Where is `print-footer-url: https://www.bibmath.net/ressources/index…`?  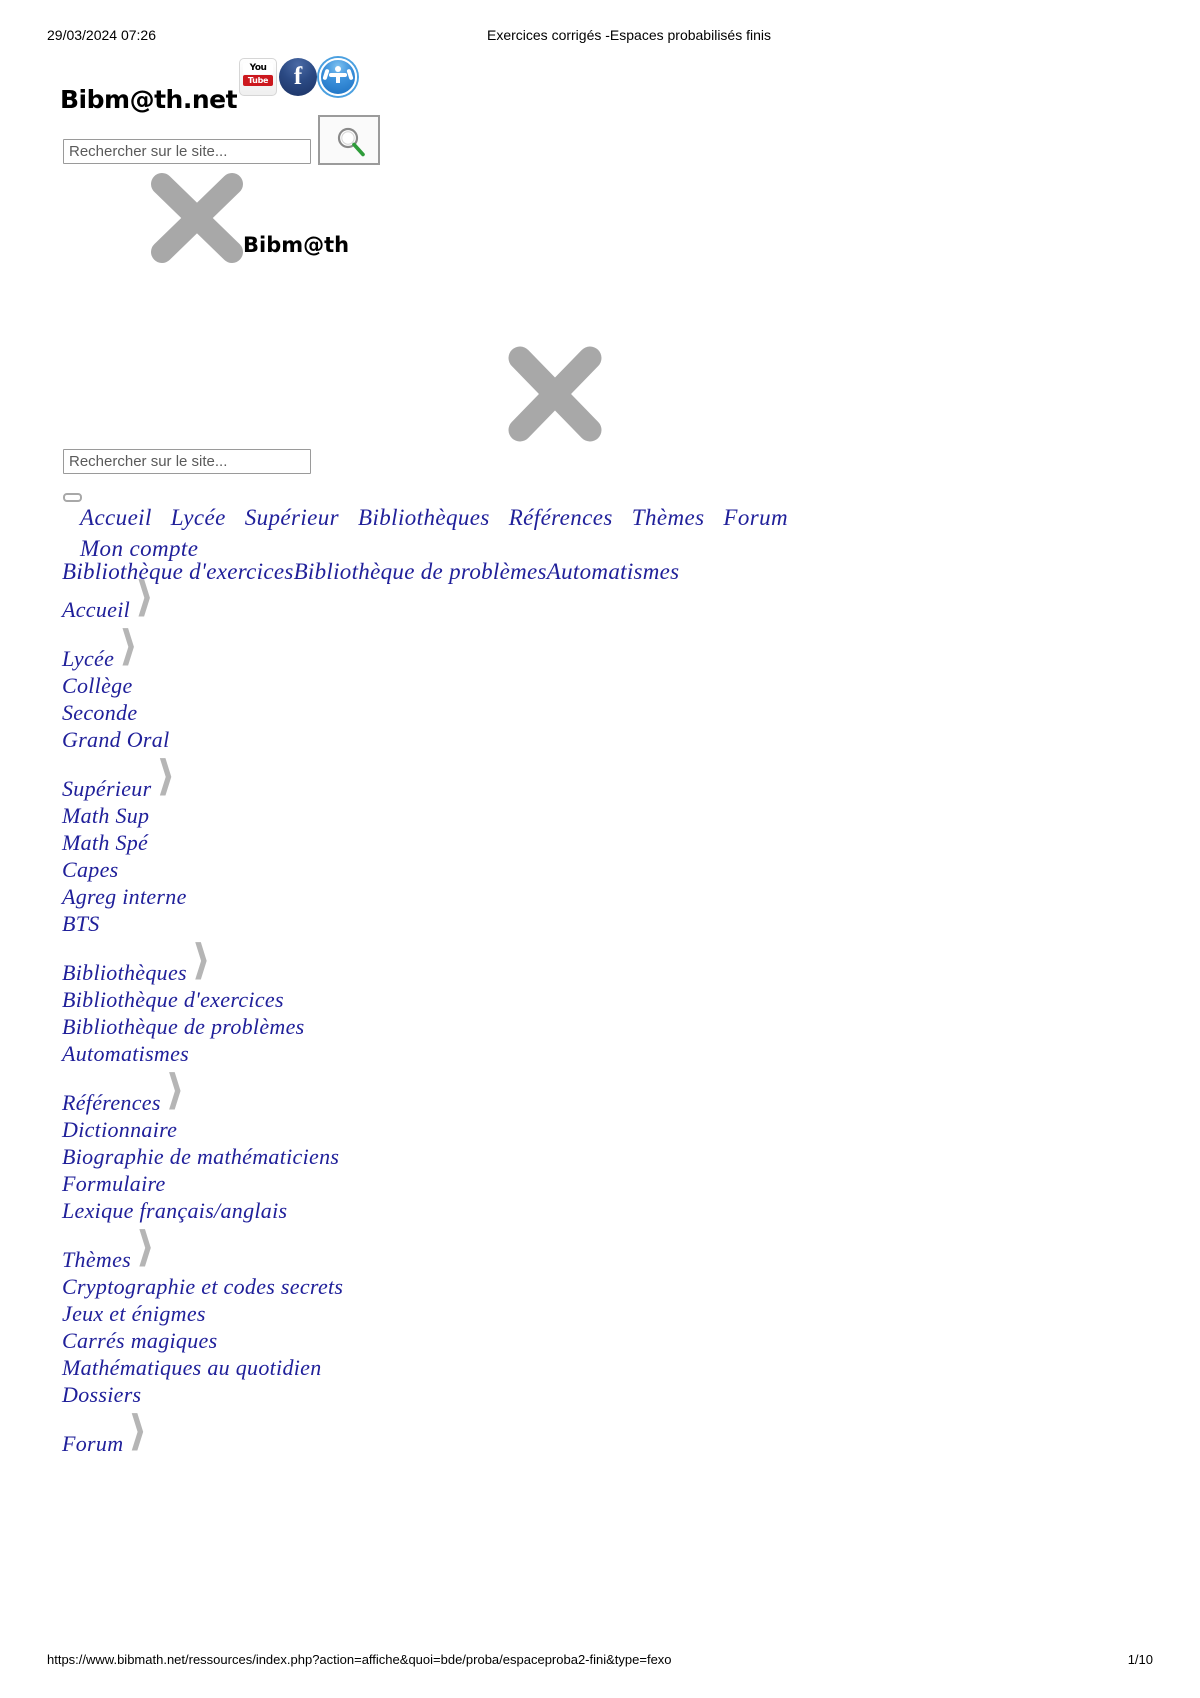 print-footer-url: https://www.bibmath.net/ressources/index… is located at coordinates (359, 1659).